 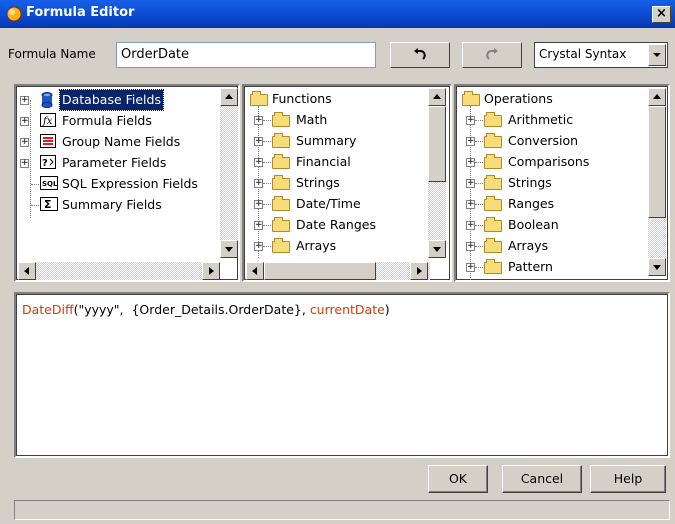 What do you see at coordinates (48, 309) in the screenshot?
I see `function-keyword: DateDiff` at bounding box center [48, 309].